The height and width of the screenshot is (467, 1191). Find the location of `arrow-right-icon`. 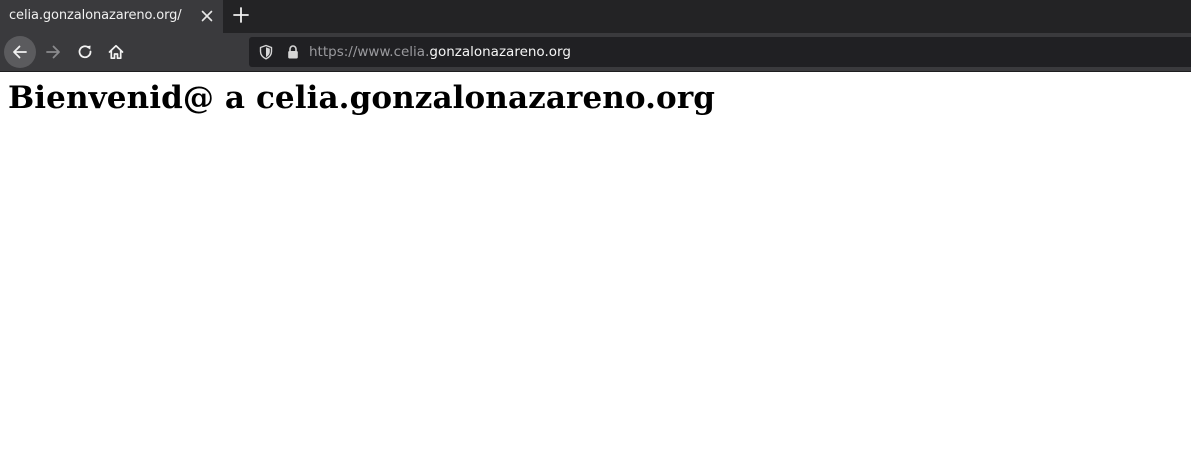

arrow-right-icon is located at coordinates (53, 52).